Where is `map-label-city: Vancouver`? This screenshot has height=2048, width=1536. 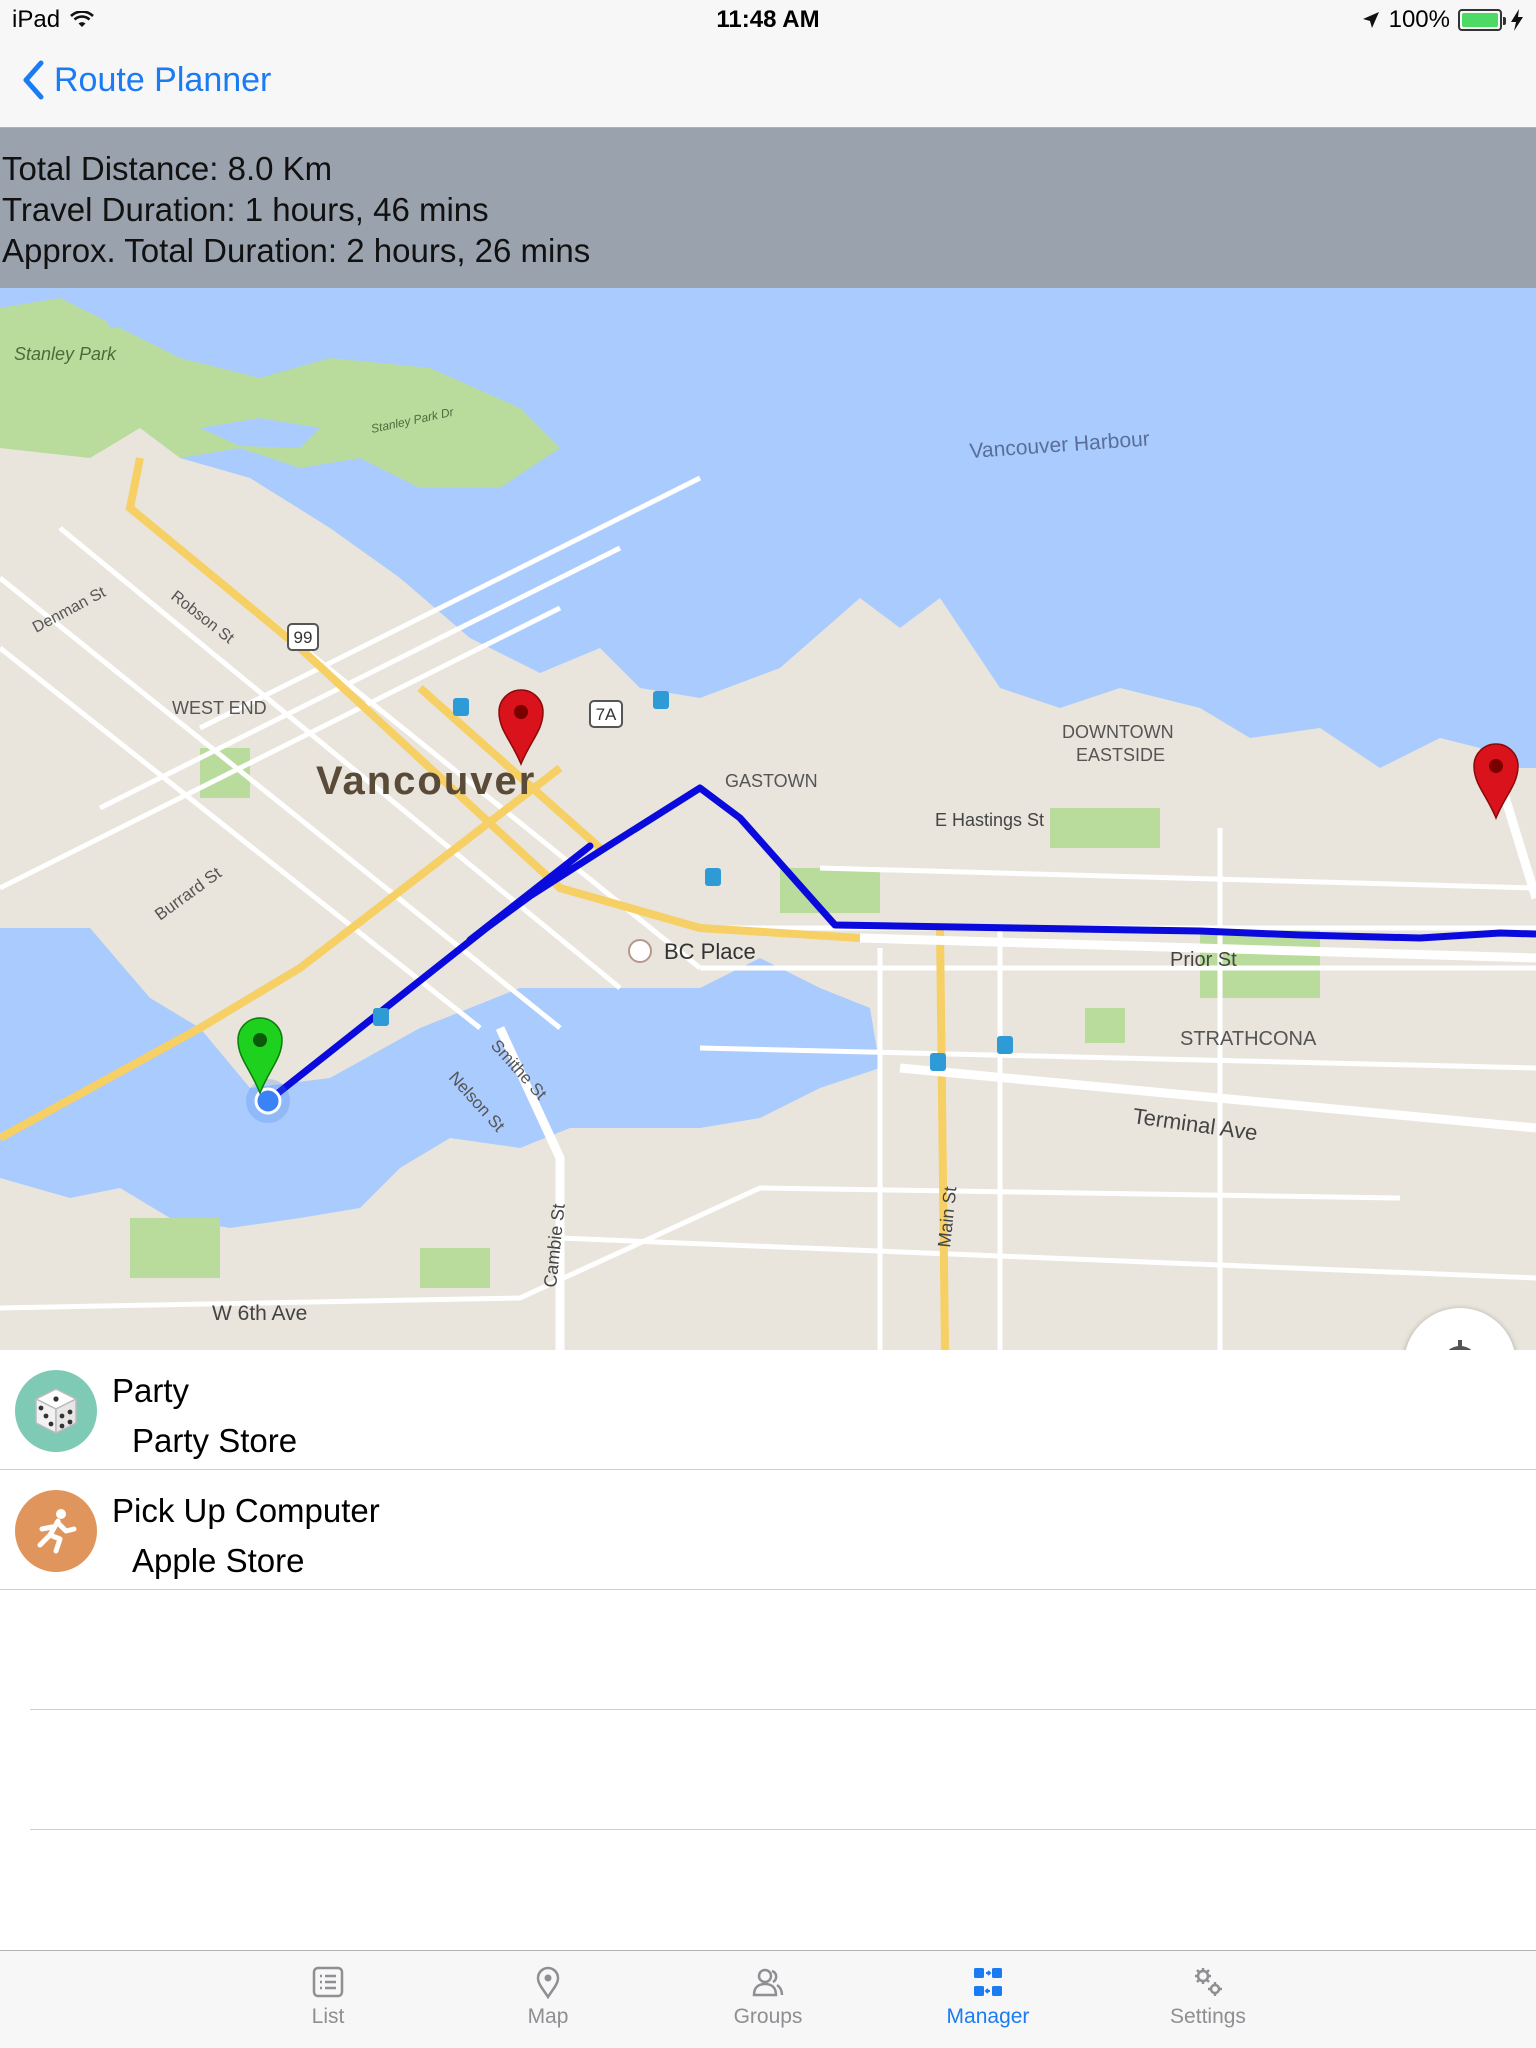 map-label-city: Vancouver is located at coordinates (426, 781).